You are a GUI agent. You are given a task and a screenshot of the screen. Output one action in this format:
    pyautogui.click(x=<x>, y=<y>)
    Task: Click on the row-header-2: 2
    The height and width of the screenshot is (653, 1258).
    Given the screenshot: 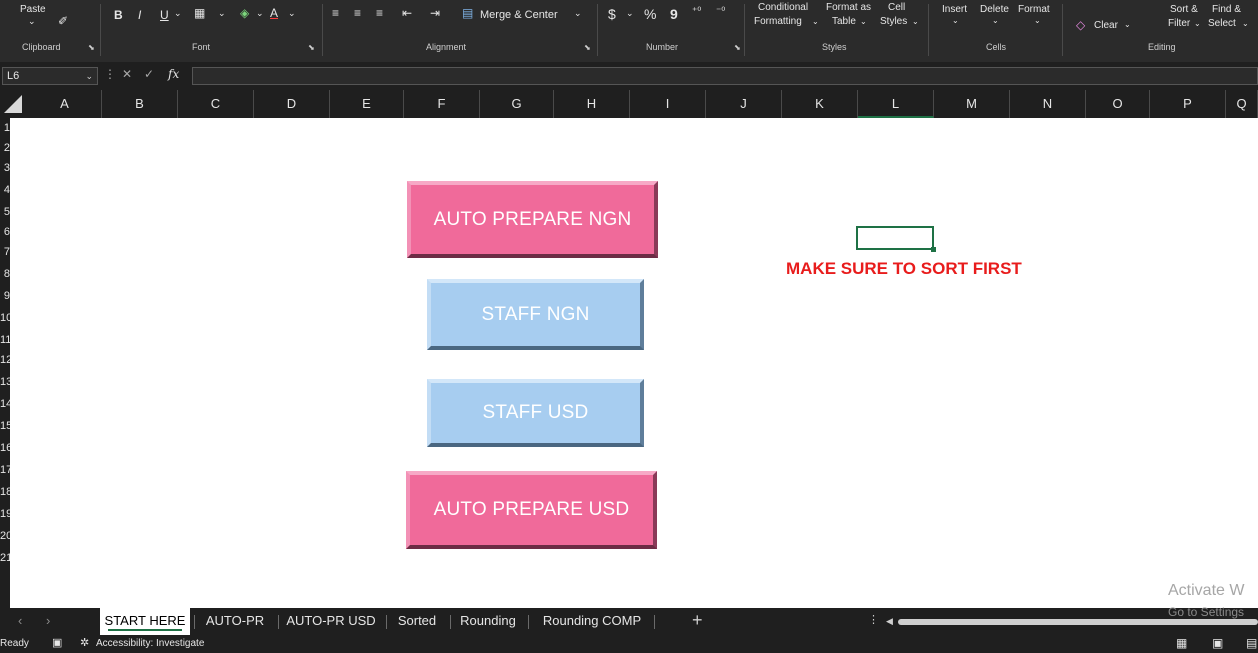 What is the action you would take?
    pyautogui.click(x=5, y=148)
    